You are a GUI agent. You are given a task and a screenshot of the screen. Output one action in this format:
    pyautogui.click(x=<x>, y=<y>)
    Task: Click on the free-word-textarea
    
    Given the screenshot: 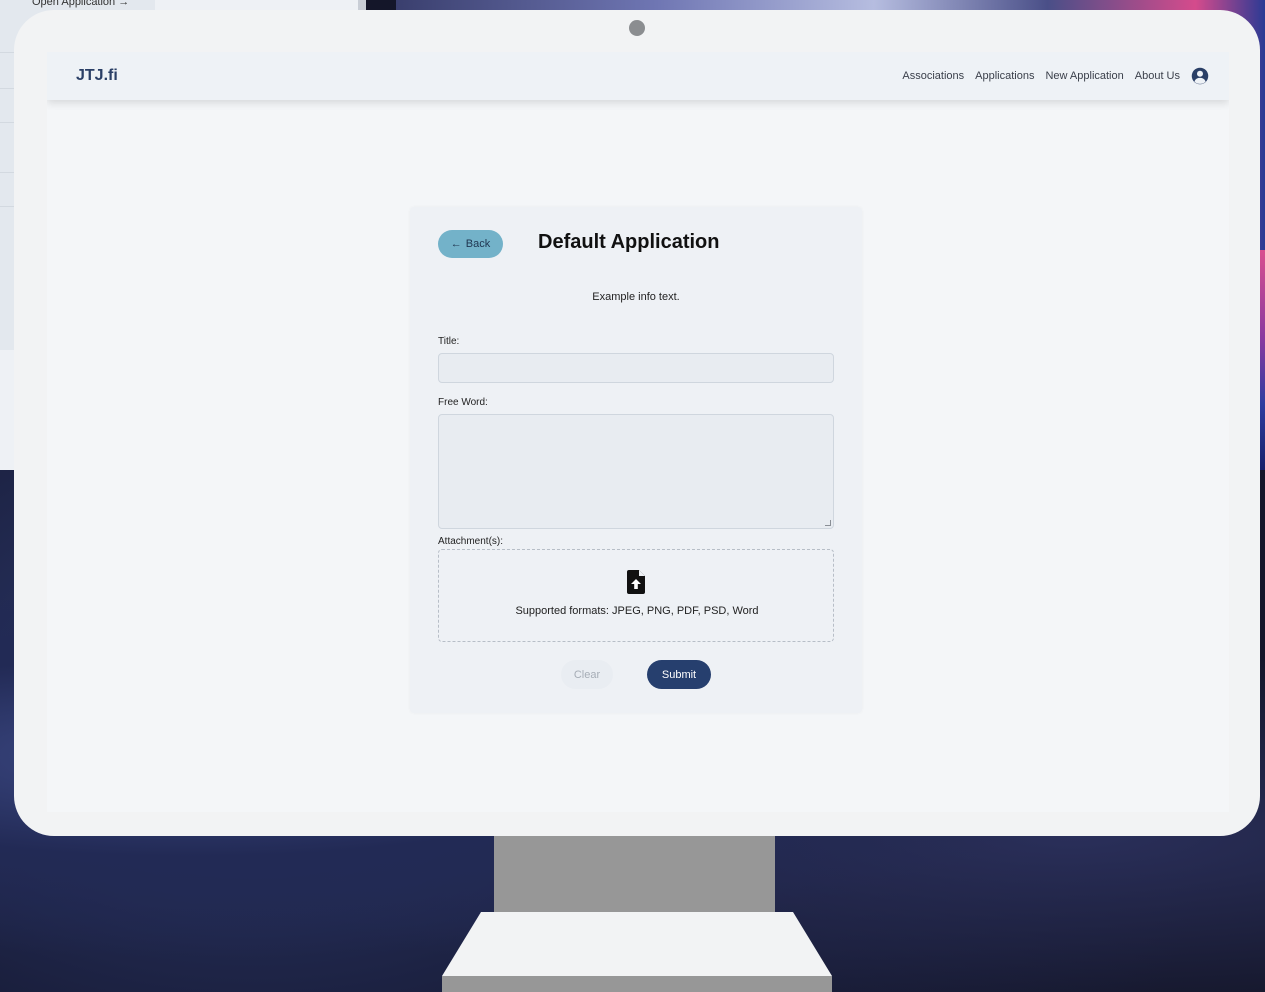 What is the action you would take?
    pyautogui.click(x=636, y=471)
    